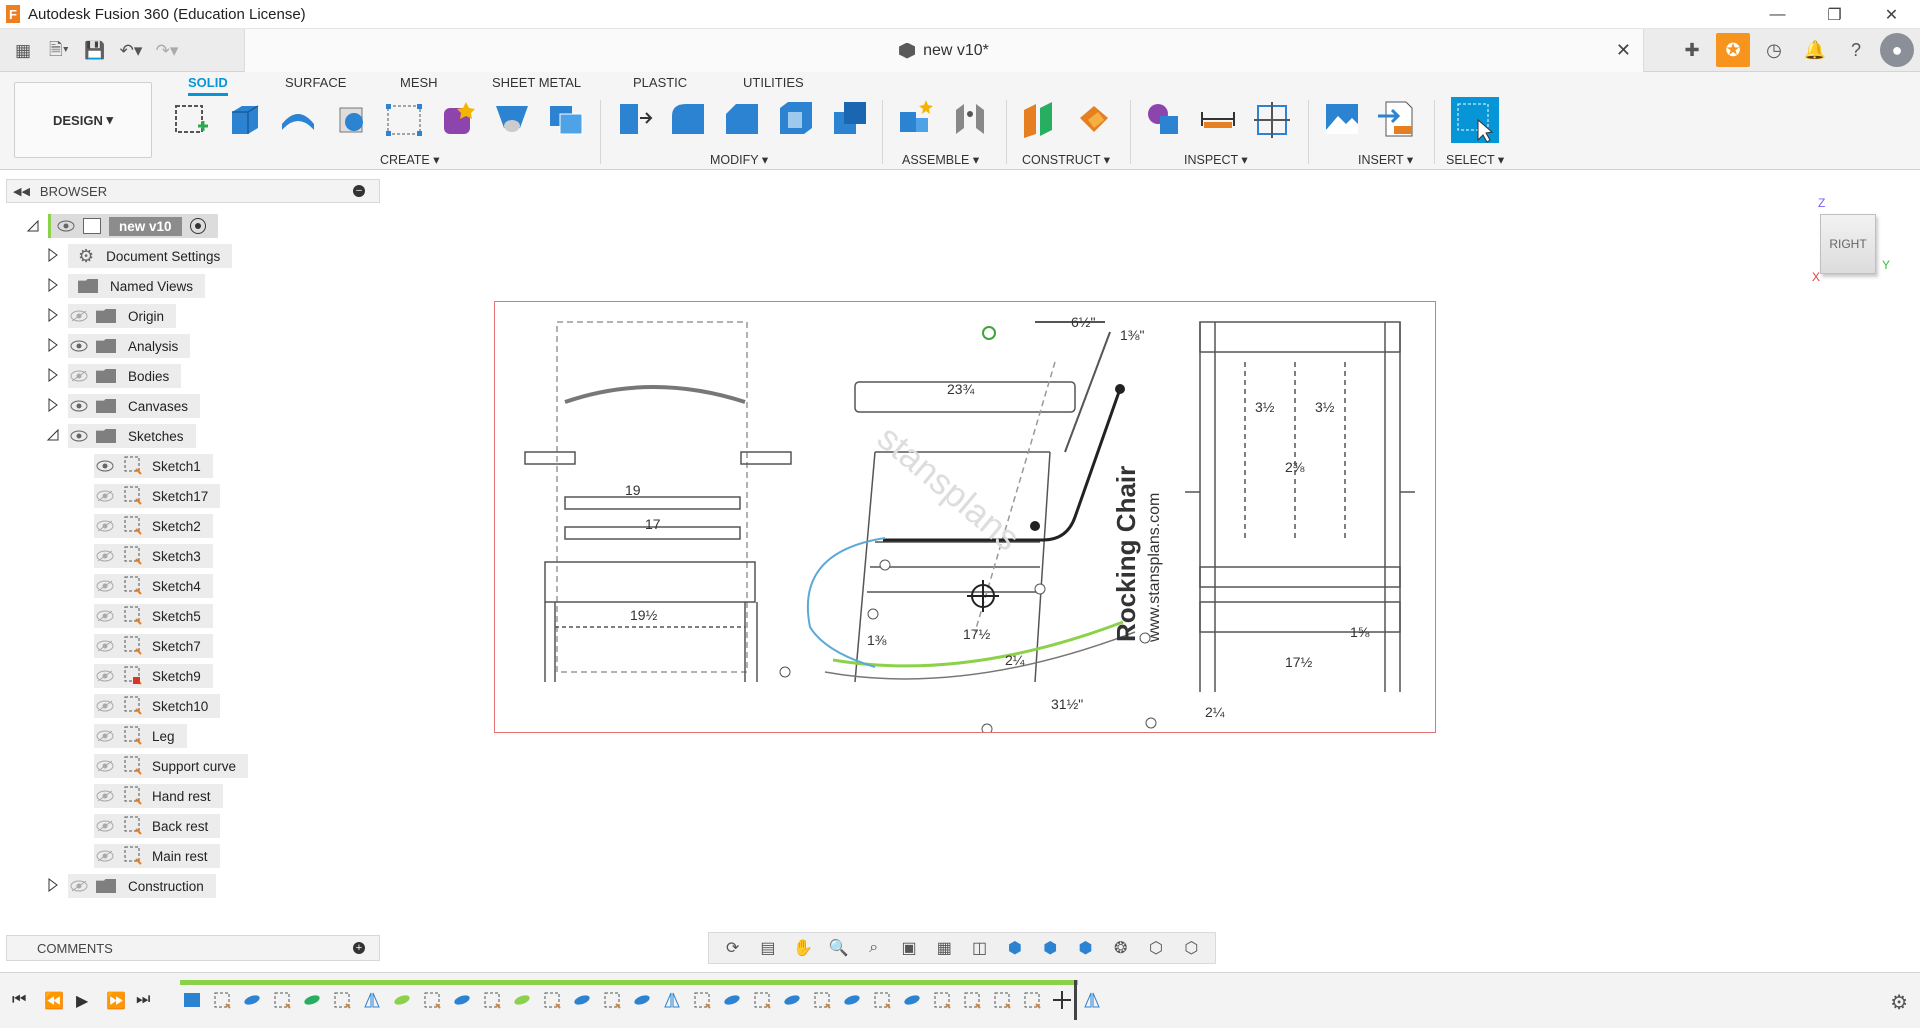 The width and height of the screenshot is (1920, 1028). I want to click on browser-item-sketches: Sketches, so click(121, 436).